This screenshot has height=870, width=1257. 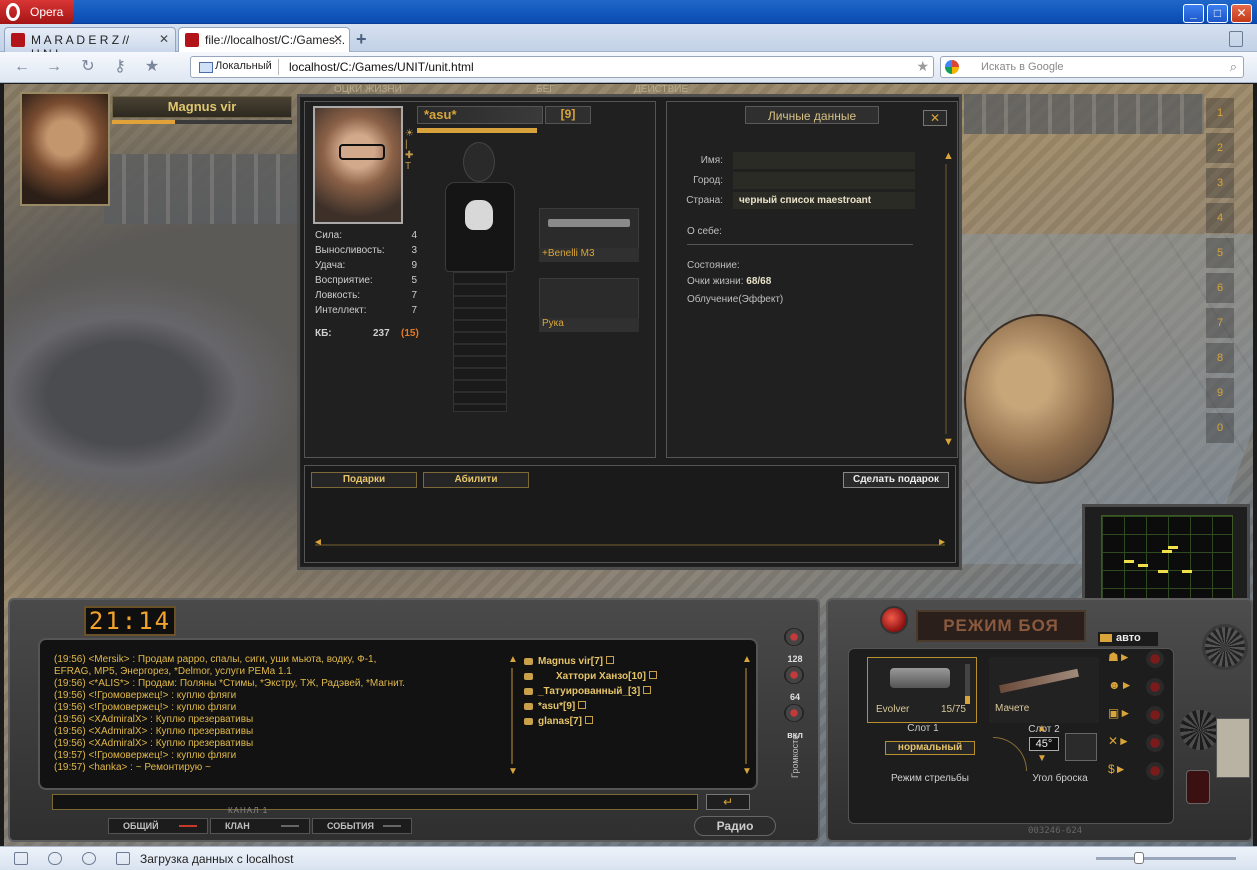 What do you see at coordinates (1128, 748) in the screenshot?
I see `tools-icon: ✕►` at bounding box center [1128, 748].